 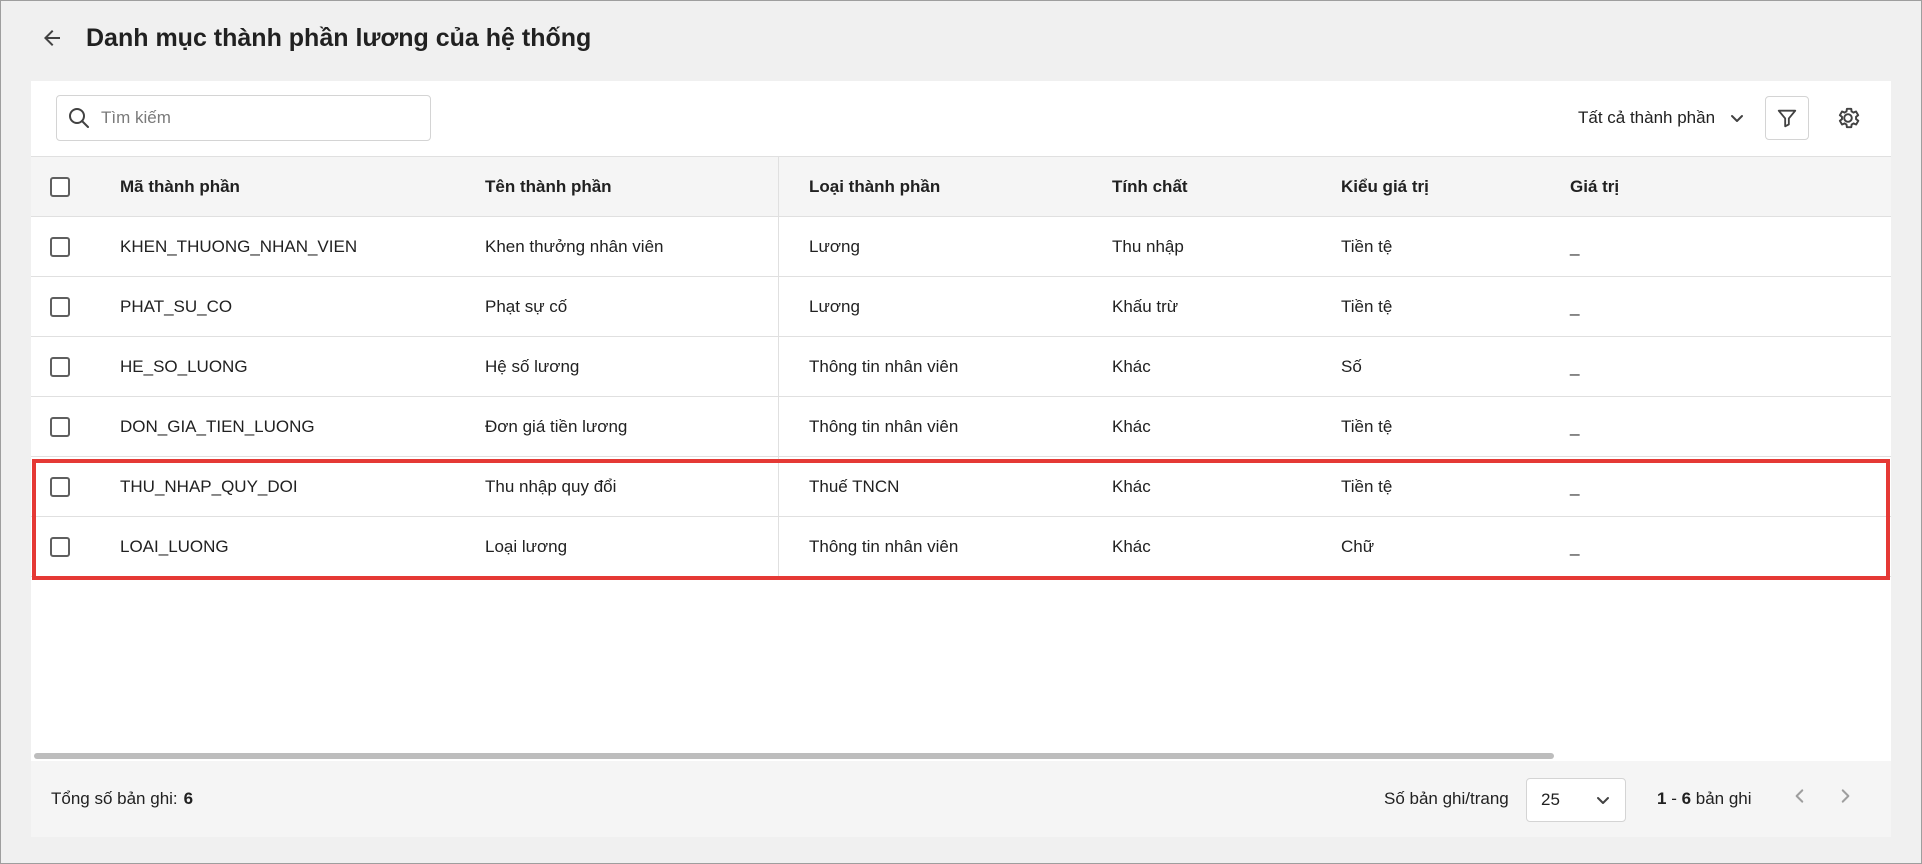 What do you see at coordinates (548, 186) in the screenshot?
I see `column-header-name: Tên thành phần` at bounding box center [548, 186].